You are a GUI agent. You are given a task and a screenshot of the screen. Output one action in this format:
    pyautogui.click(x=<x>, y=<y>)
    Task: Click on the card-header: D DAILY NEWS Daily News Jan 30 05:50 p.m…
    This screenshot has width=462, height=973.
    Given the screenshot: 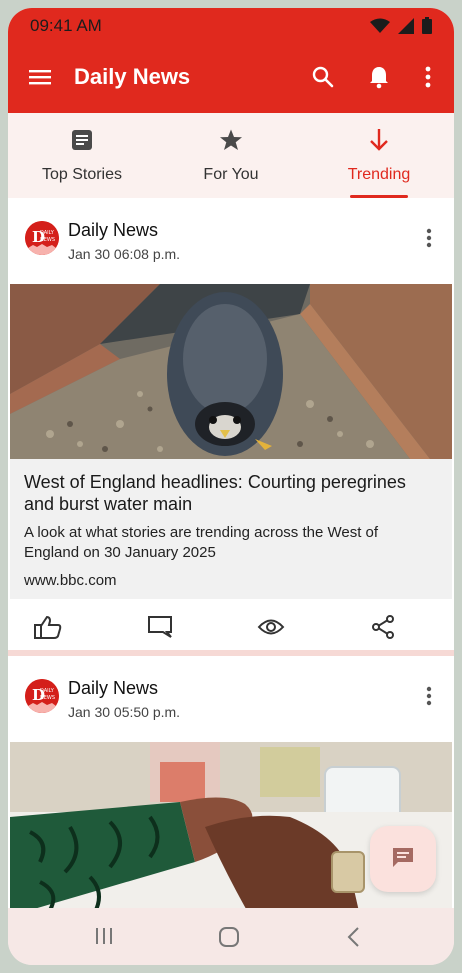 What is the action you would take?
    pyautogui.click(x=231, y=699)
    